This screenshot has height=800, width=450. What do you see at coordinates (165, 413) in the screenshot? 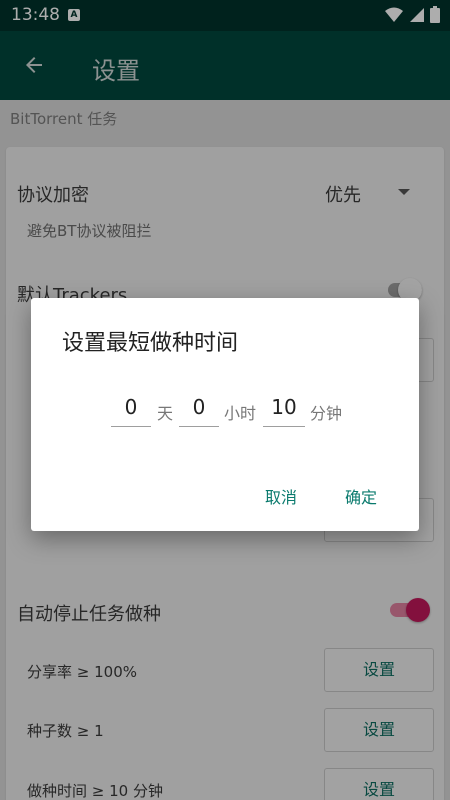
I see `days-unit: 天` at bounding box center [165, 413].